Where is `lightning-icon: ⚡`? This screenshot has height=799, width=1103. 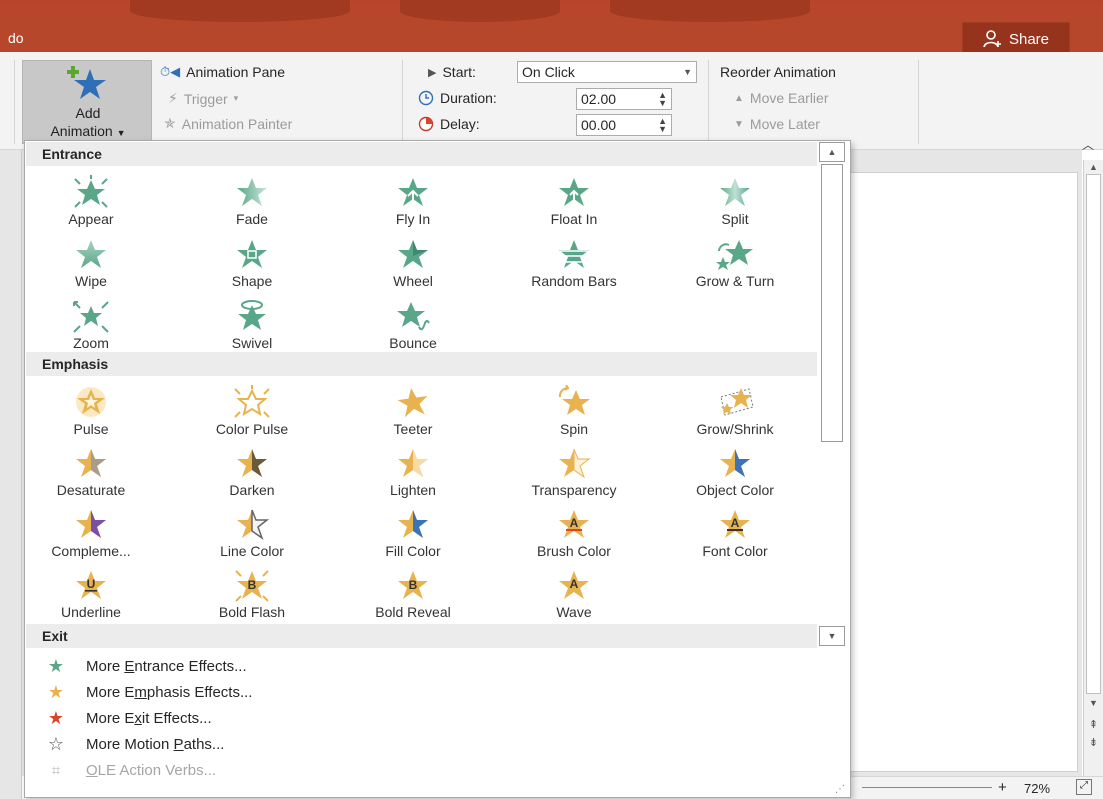
lightning-icon: ⚡ is located at coordinates (173, 98).